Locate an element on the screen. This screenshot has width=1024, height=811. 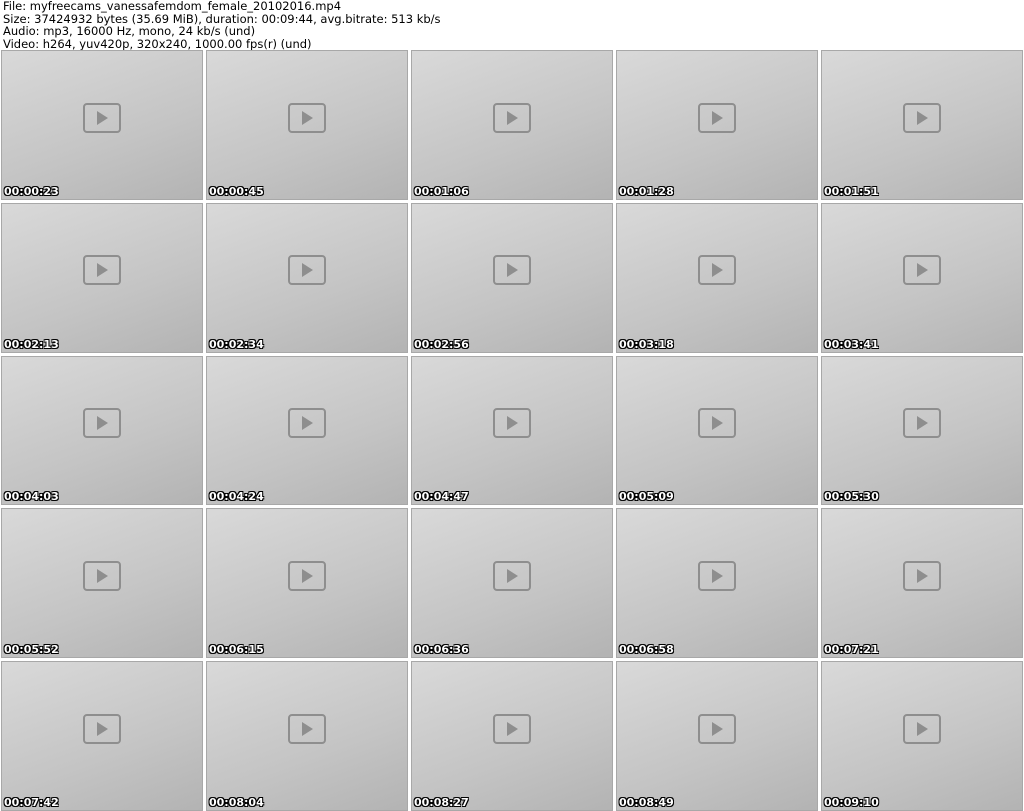
thumbnail-frame: 00:06:58 is located at coordinates (717, 583).